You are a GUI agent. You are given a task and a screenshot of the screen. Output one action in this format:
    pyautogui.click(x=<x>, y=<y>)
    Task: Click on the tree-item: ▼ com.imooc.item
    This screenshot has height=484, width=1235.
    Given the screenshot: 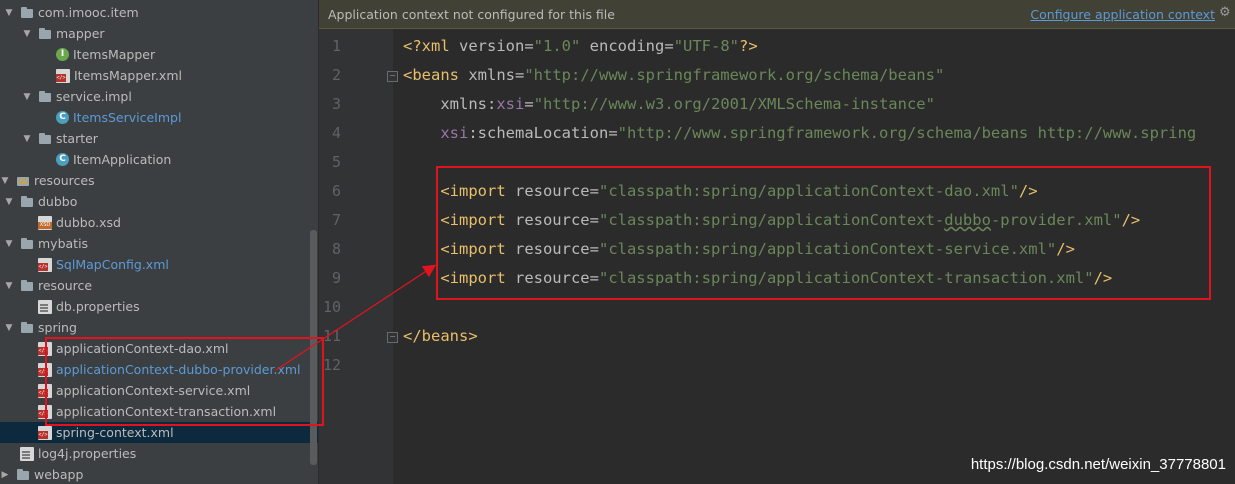 What is the action you would take?
    pyautogui.click(x=154, y=12)
    